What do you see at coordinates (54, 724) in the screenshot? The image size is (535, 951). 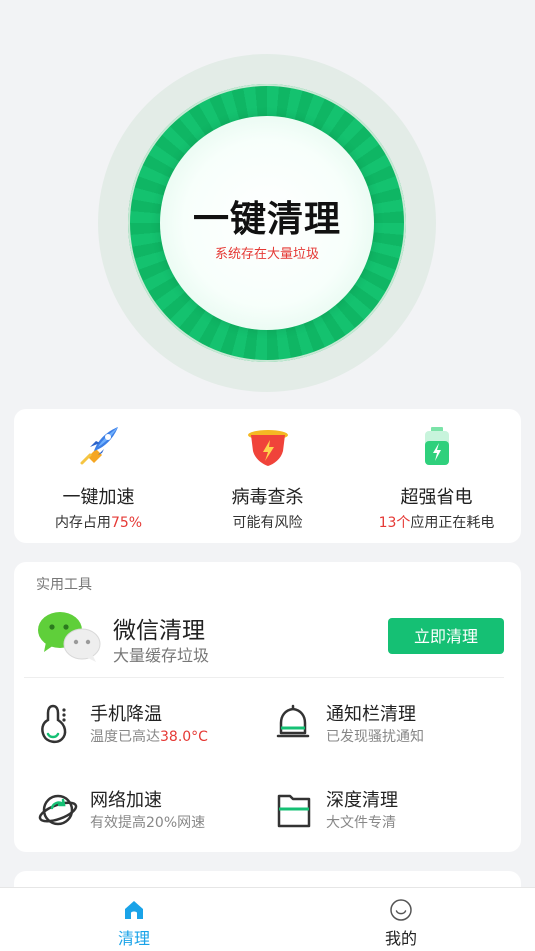 I see `thermometer-icon` at bounding box center [54, 724].